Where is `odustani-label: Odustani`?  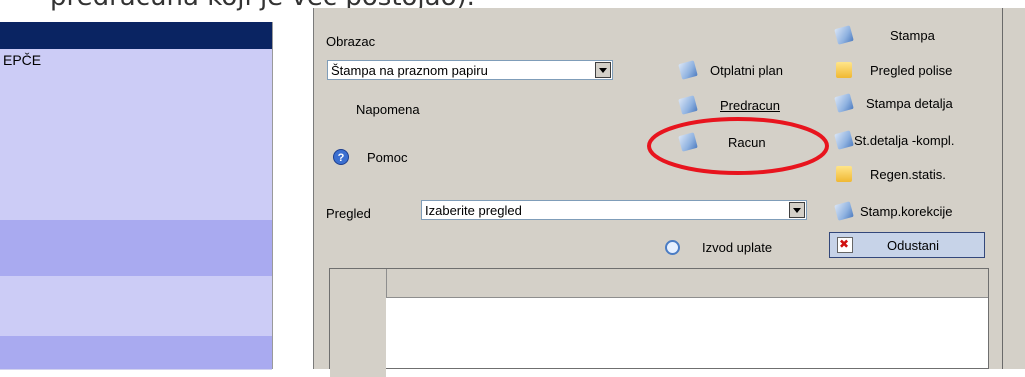 odustani-label: Odustani is located at coordinates (913, 245).